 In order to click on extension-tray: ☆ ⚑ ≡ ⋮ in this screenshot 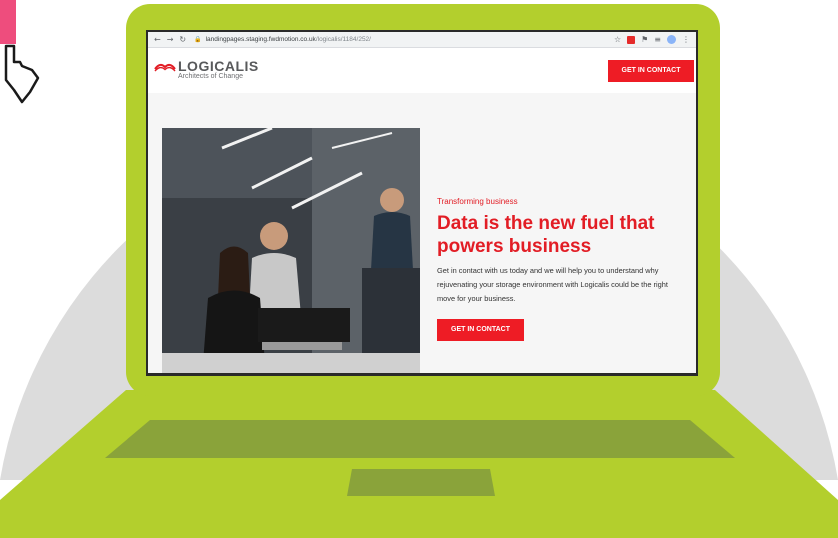, I will do `click(652, 39)`.